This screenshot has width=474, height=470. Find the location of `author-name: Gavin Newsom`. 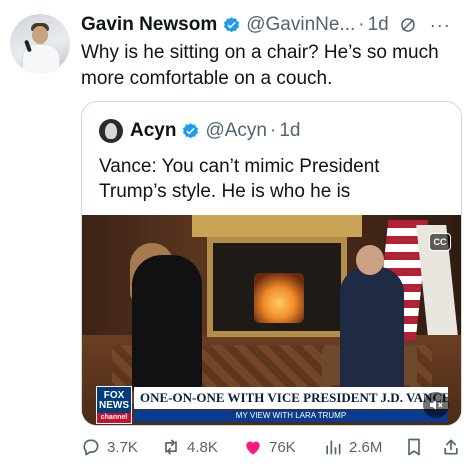

author-name: Gavin Newsom is located at coordinates (149, 25).